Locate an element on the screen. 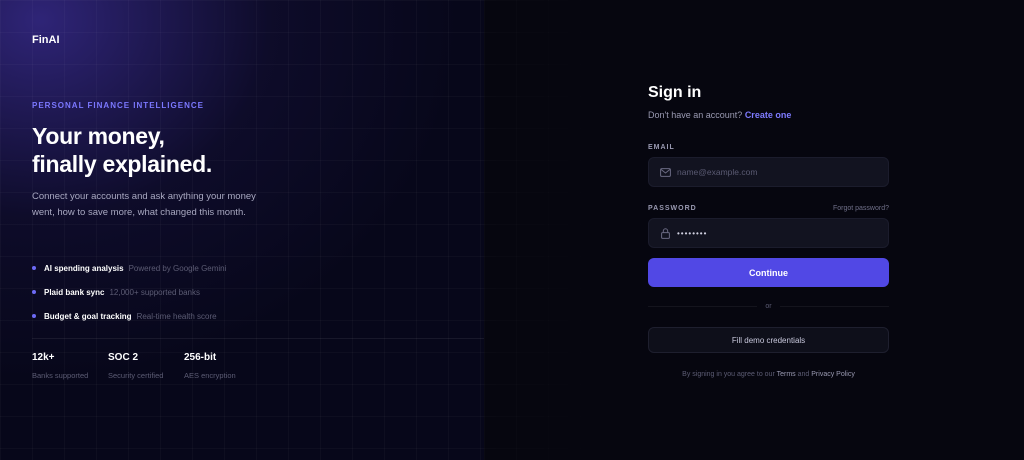  or-text: or is located at coordinates (768, 306).